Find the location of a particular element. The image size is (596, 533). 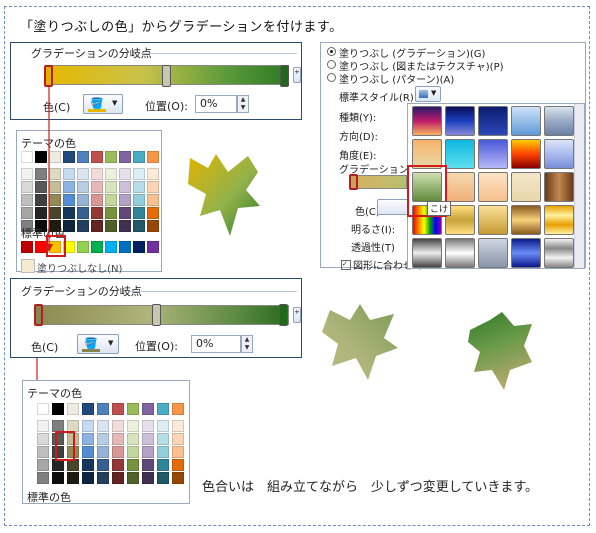

mini-stop is located at coordinates (353, 182).